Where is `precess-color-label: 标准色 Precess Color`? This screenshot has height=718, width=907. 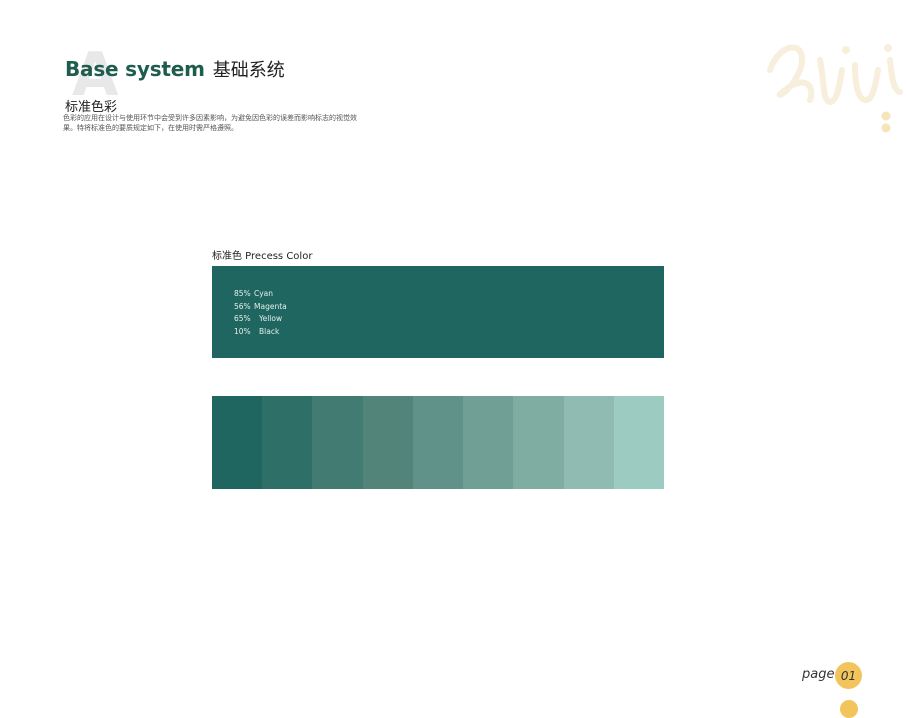 precess-color-label: 标准色 Precess Color is located at coordinates (262, 256).